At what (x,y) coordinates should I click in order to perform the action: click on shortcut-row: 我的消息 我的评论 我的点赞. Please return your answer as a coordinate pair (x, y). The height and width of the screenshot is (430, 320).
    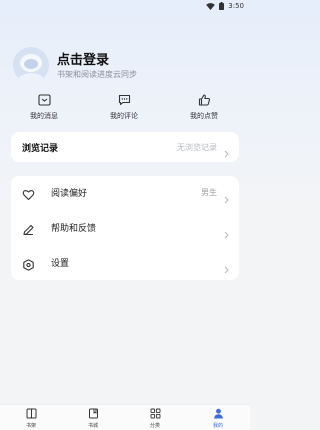
    Looking at the image, I should click on (125, 109).